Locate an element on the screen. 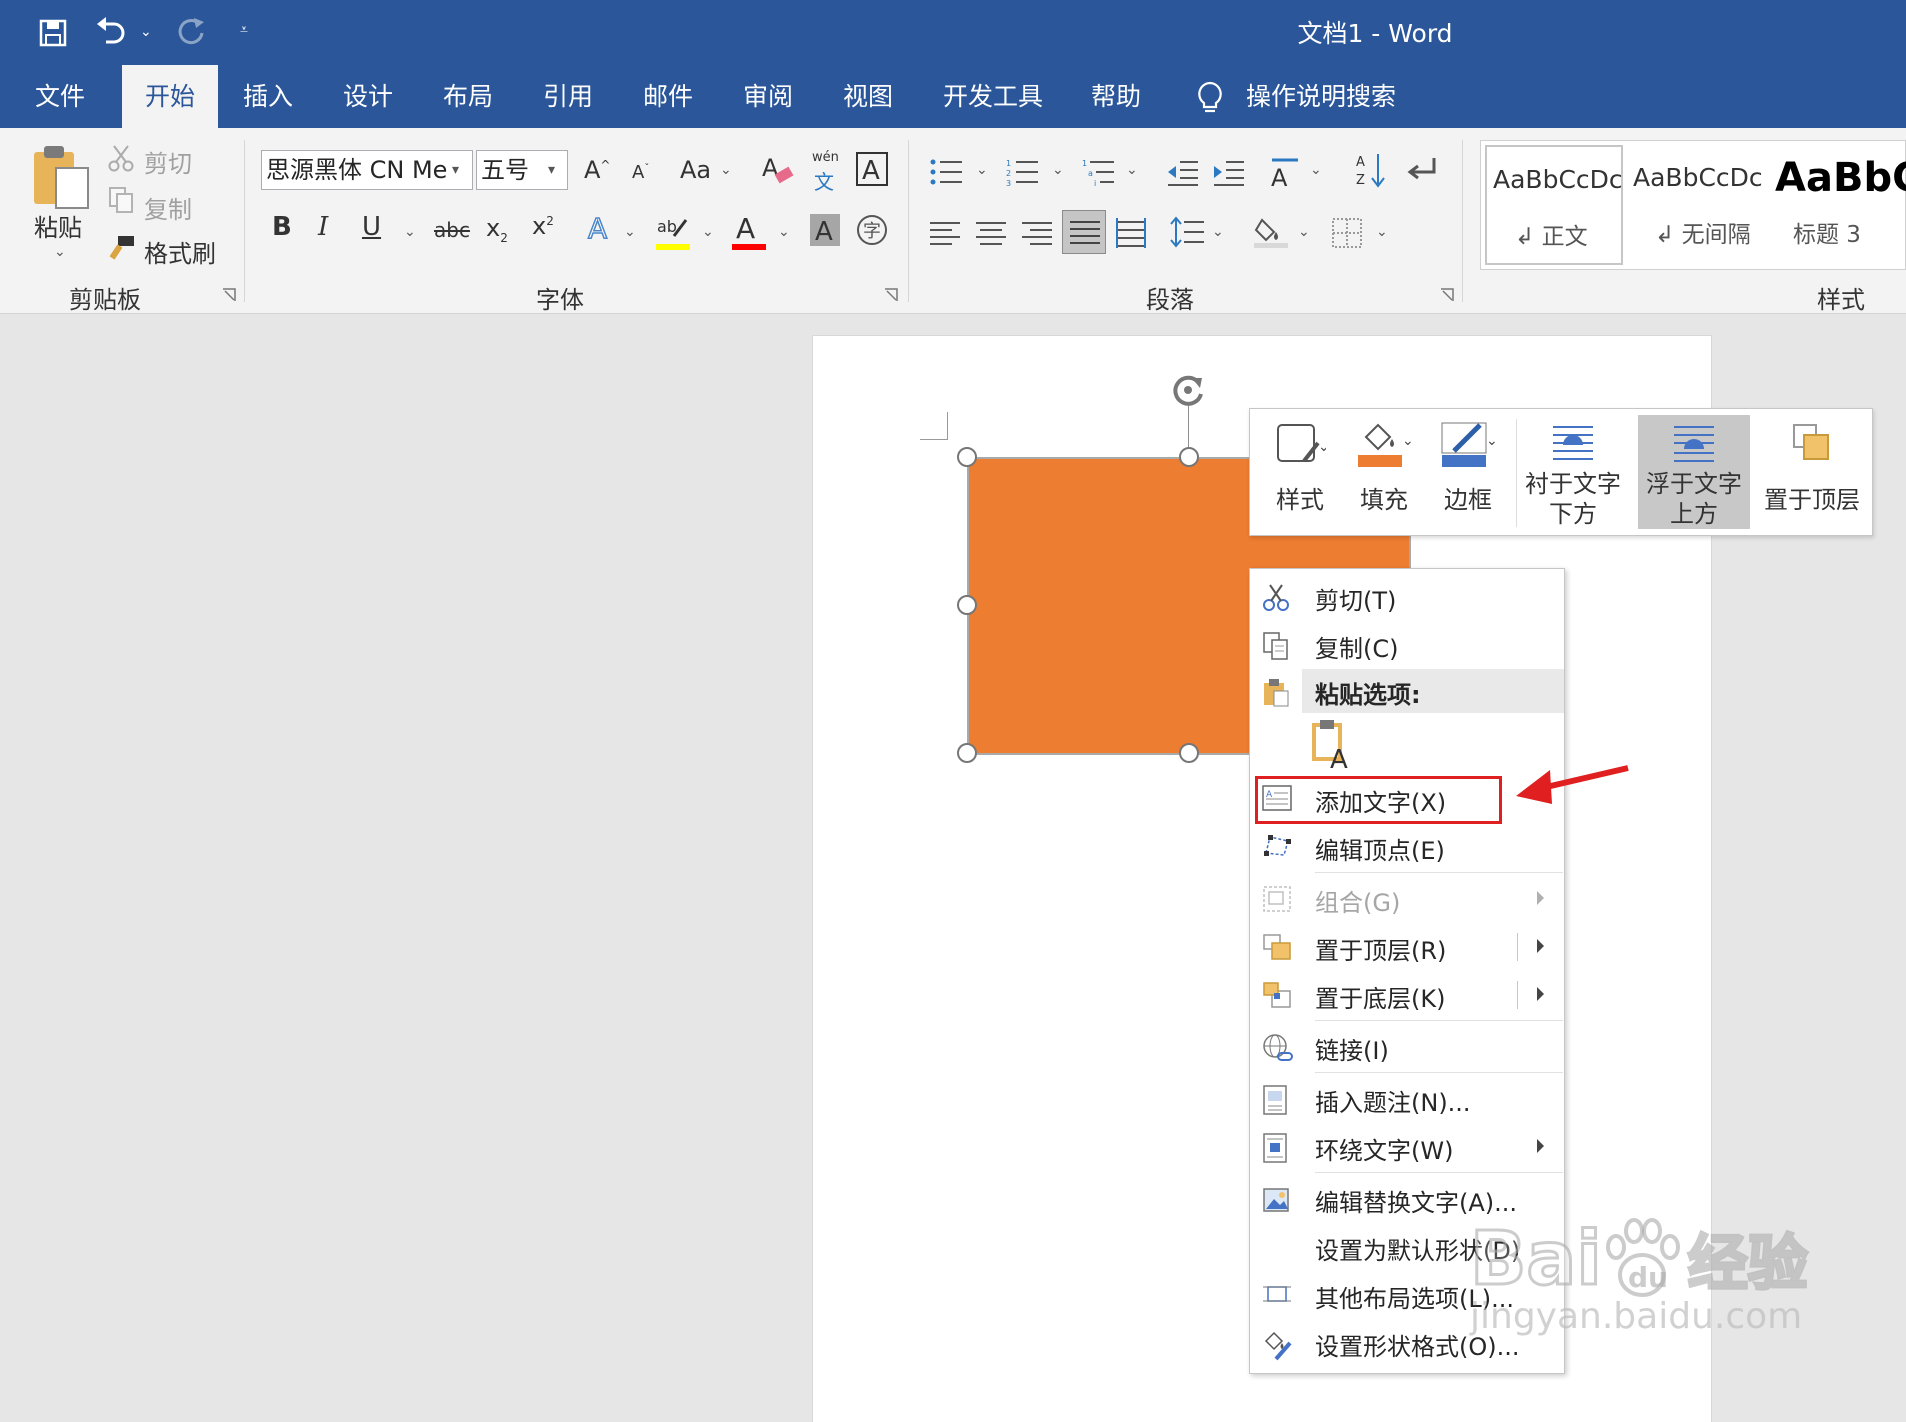 This screenshot has width=1906, height=1422. distributed-icon is located at coordinates (1131, 233).